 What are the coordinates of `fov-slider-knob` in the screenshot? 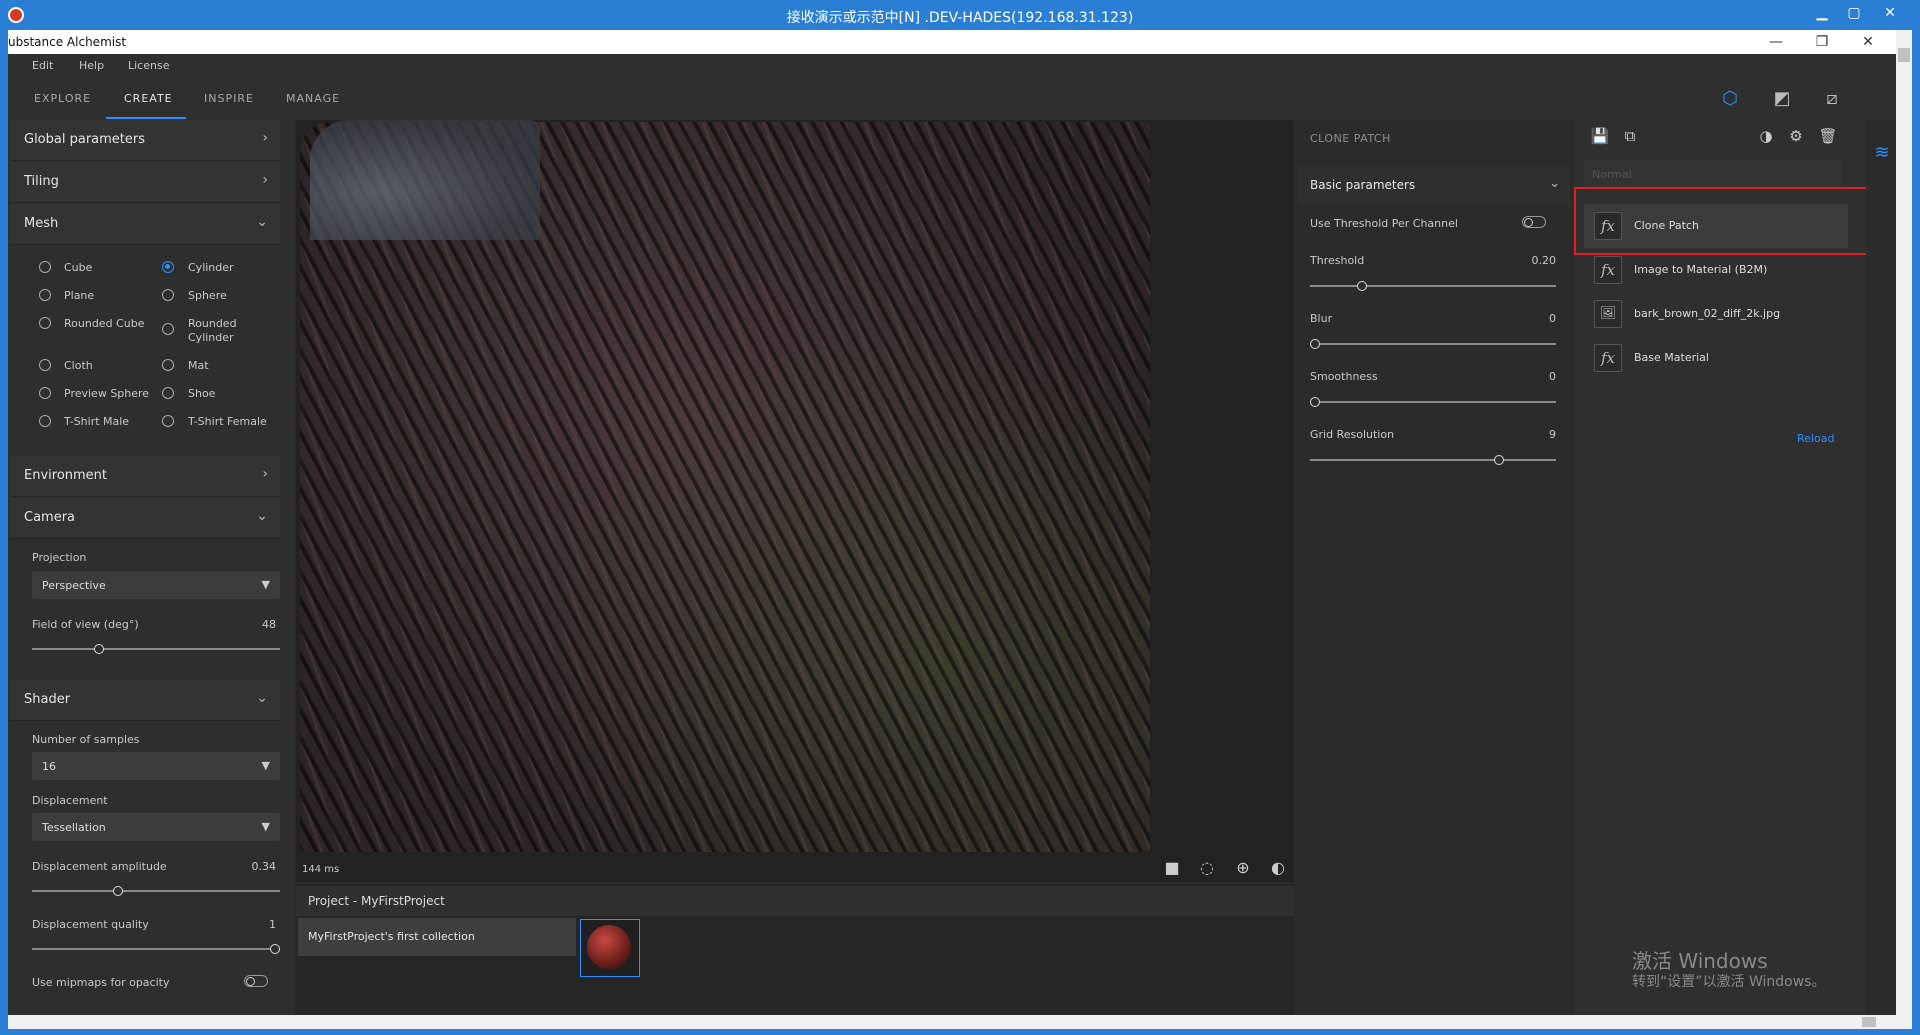 It's located at (98, 649).